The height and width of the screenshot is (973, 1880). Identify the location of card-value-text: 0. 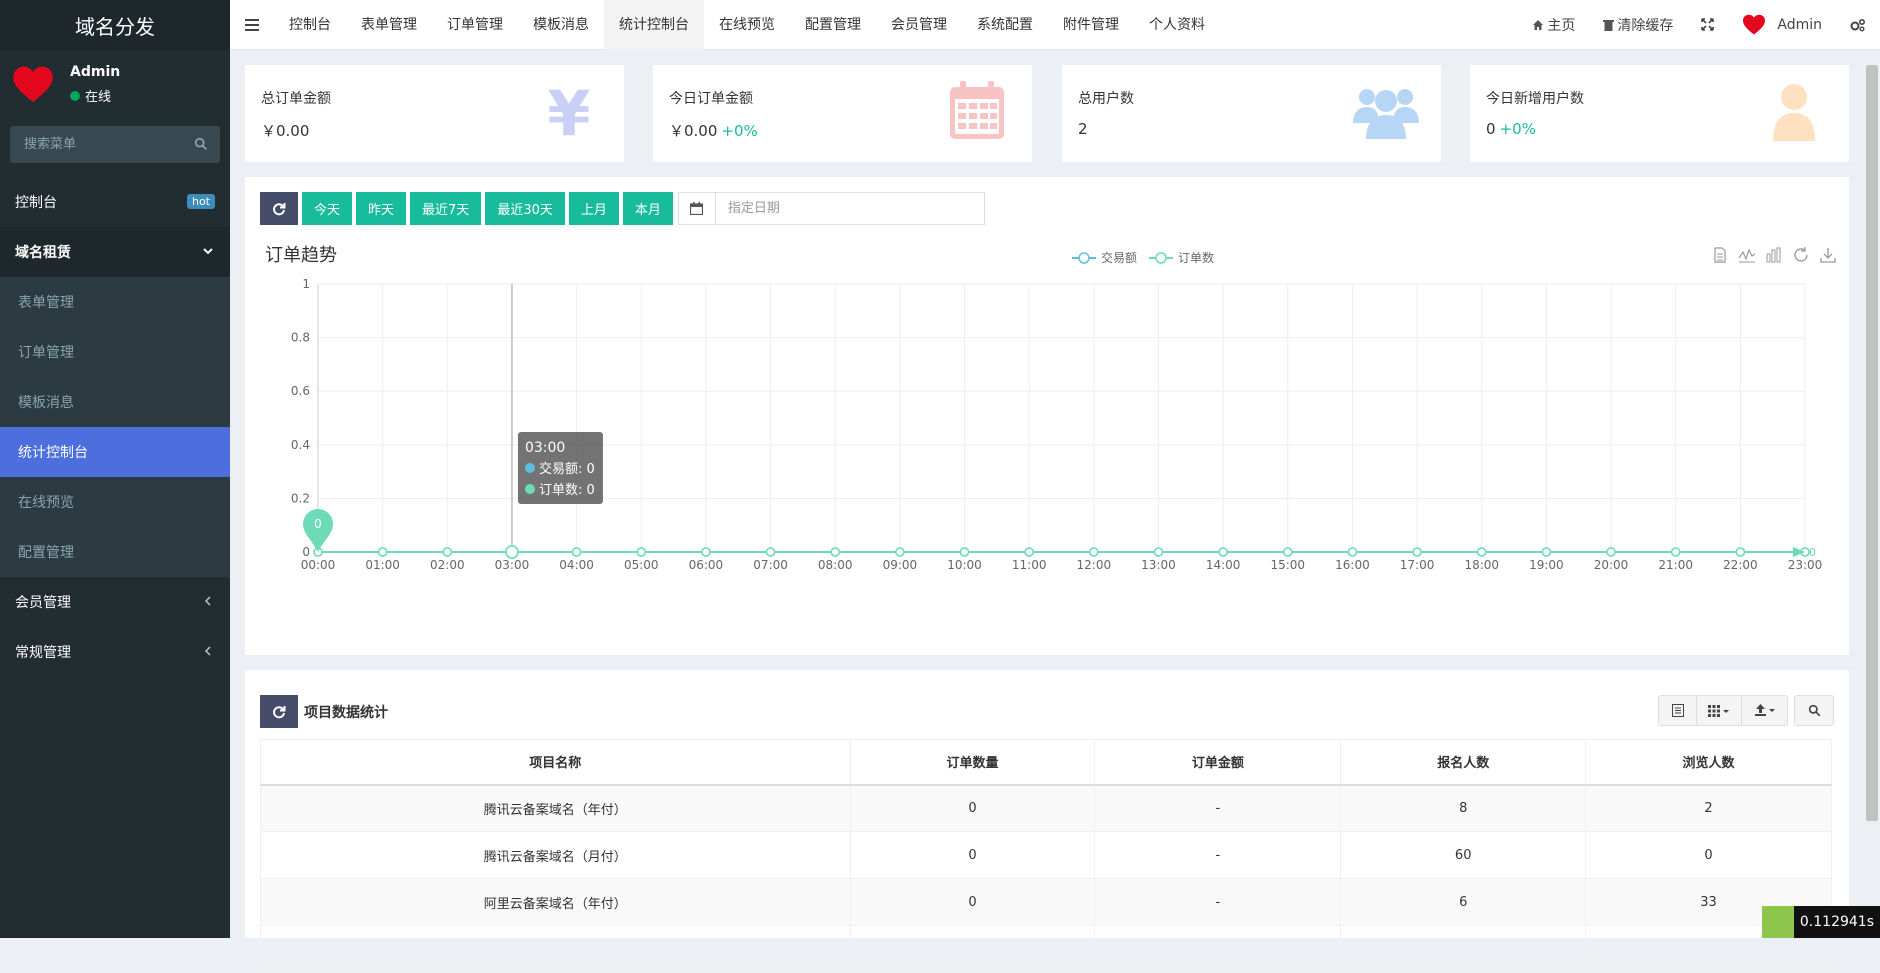
(1491, 129).